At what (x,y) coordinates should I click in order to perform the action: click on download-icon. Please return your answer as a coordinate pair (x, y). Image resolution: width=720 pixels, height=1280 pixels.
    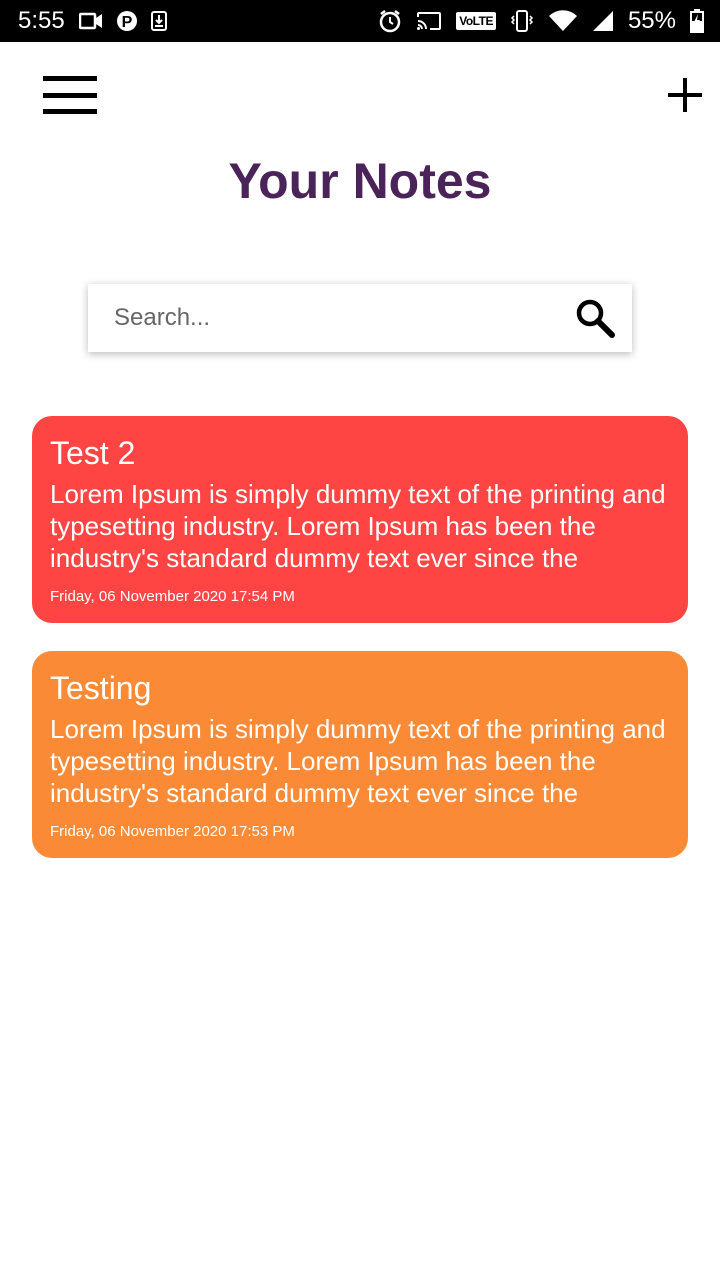
    Looking at the image, I should click on (158, 21).